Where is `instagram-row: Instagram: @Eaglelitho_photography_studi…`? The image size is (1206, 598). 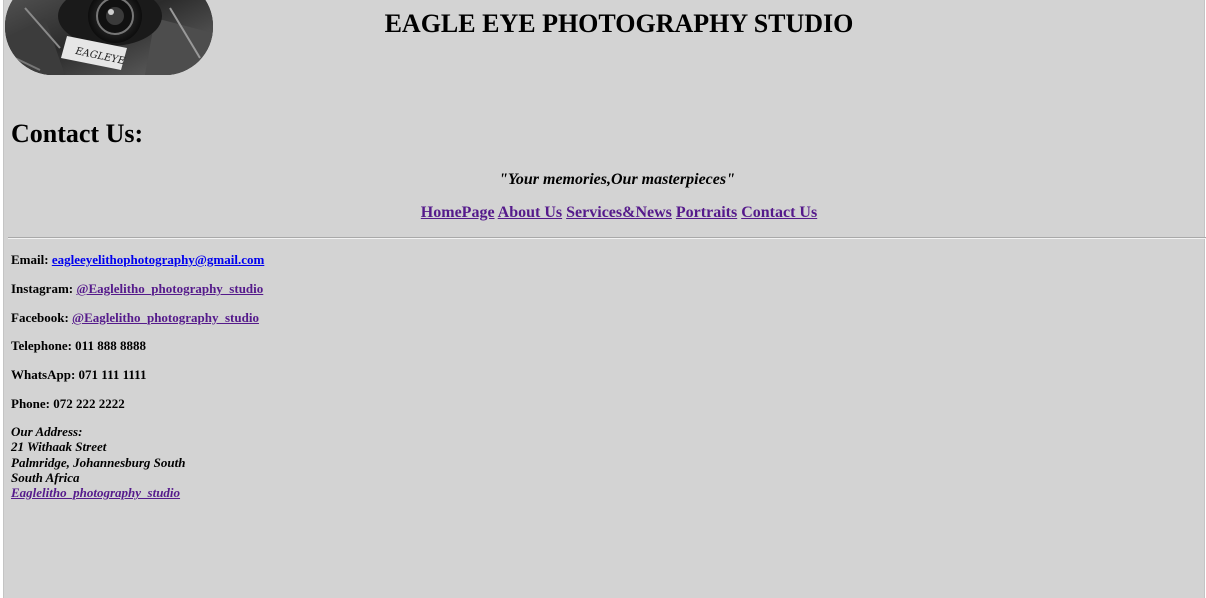
instagram-row: Instagram: @Eaglelitho_photography_studi… is located at coordinates (137, 289).